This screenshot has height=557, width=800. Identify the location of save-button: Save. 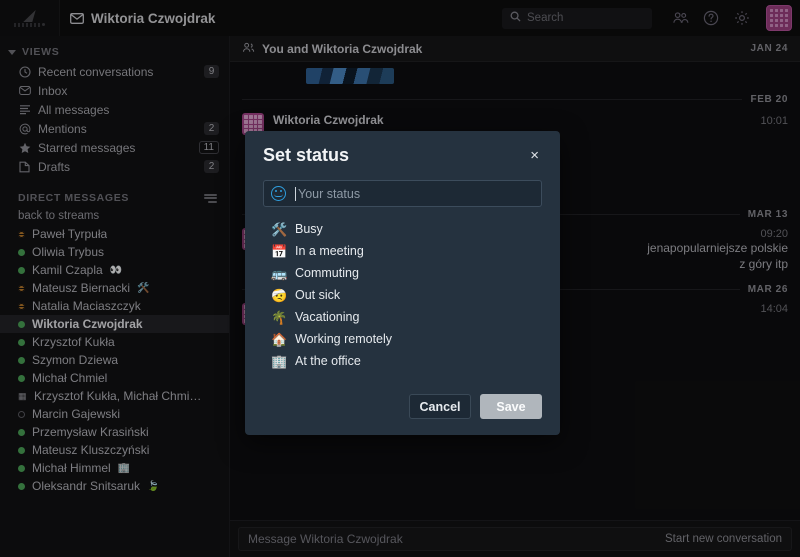
(511, 406).